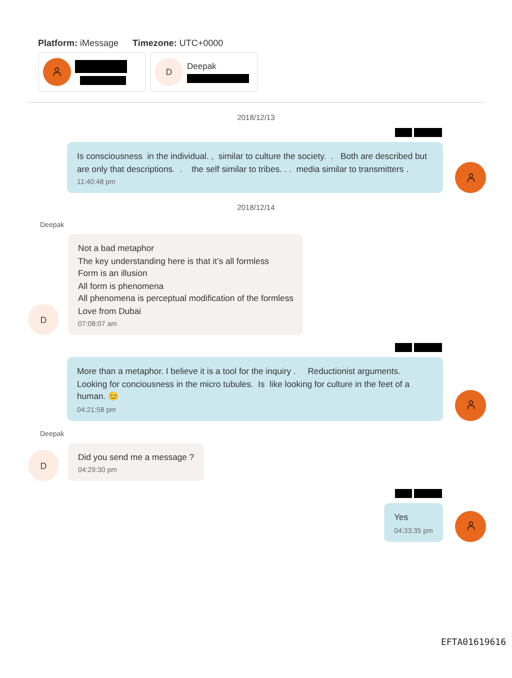  What do you see at coordinates (78, 43) in the screenshot?
I see `platform-label: Platform: iMessage` at bounding box center [78, 43].